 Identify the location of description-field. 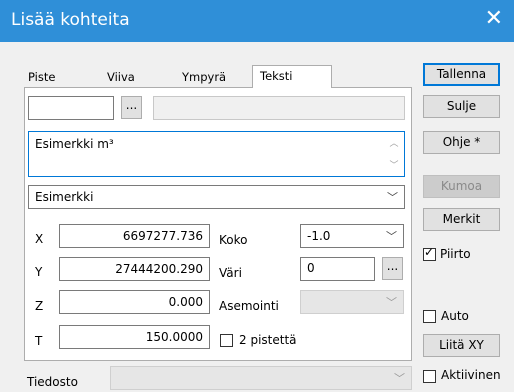
(279, 108).